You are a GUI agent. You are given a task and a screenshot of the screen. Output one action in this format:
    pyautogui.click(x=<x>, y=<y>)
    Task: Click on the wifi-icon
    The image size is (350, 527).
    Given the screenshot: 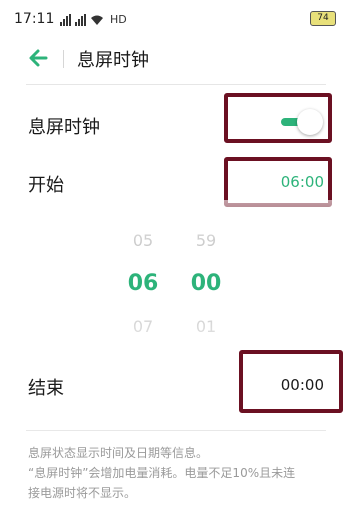 What is the action you would take?
    pyautogui.click(x=97, y=20)
    